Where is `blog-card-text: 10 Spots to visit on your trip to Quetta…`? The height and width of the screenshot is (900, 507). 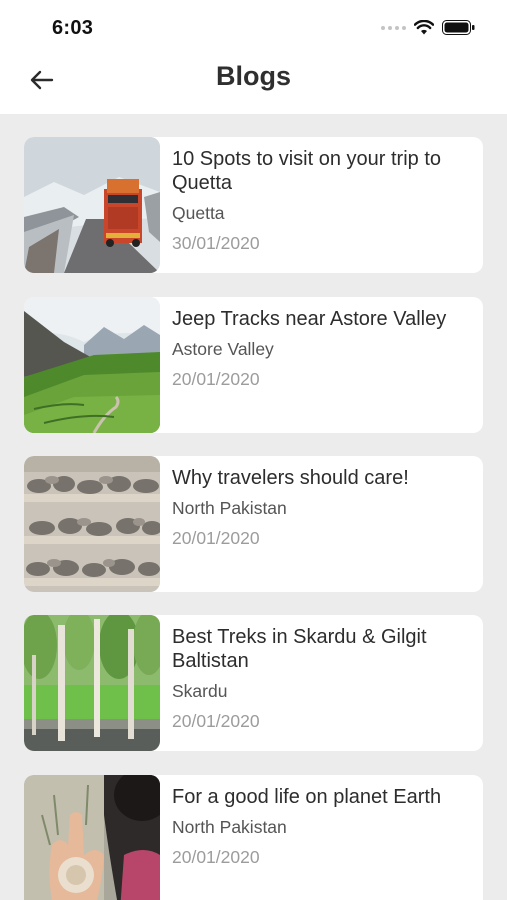 blog-card-text: 10 Spots to visit on your trip to Quetta… is located at coordinates (321, 200).